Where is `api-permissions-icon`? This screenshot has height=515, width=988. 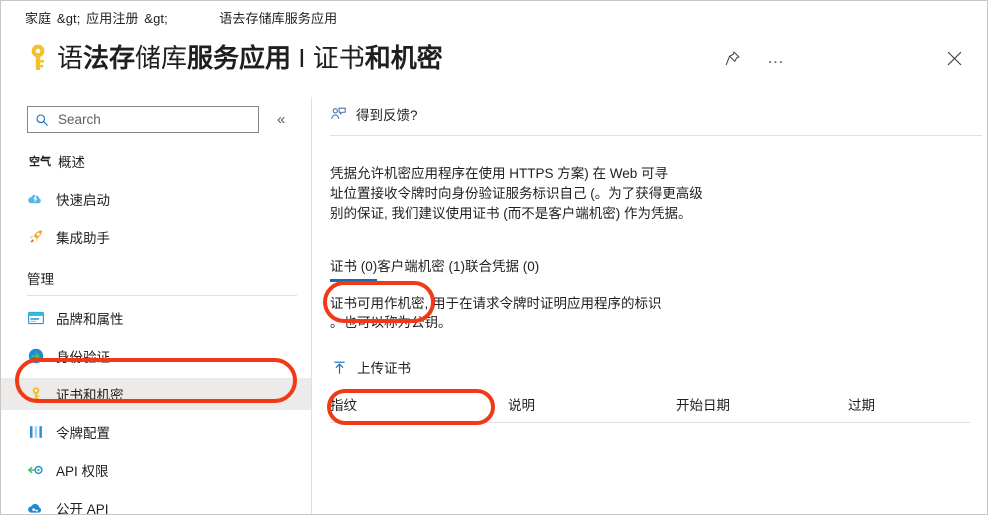 api-permissions-icon is located at coordinates (36, 470).